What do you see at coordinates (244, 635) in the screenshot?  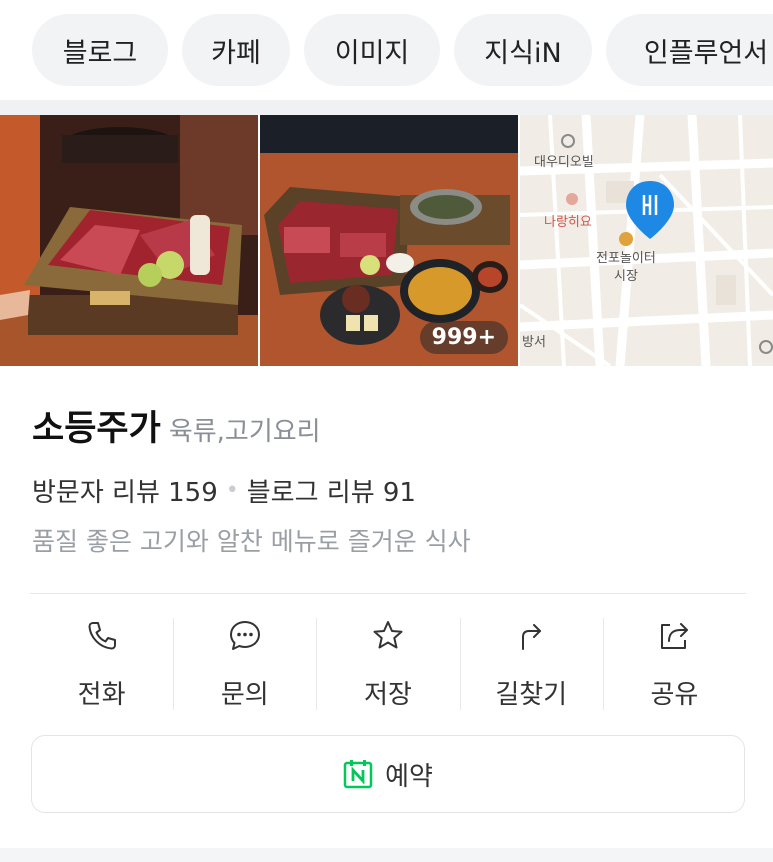 I see `chat-bubble-icon` at bounding box center [244, 635].